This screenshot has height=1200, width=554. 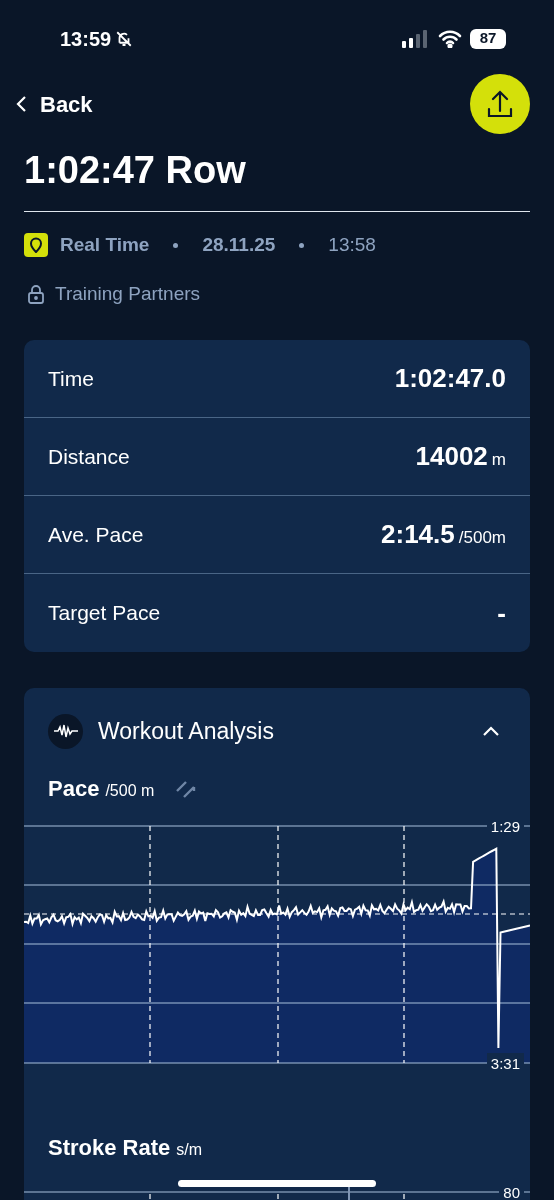 What do you see at coordinates (124, 38) in the screenshot?
I see `muted-bell-icon` at bounding box center [124, 38].